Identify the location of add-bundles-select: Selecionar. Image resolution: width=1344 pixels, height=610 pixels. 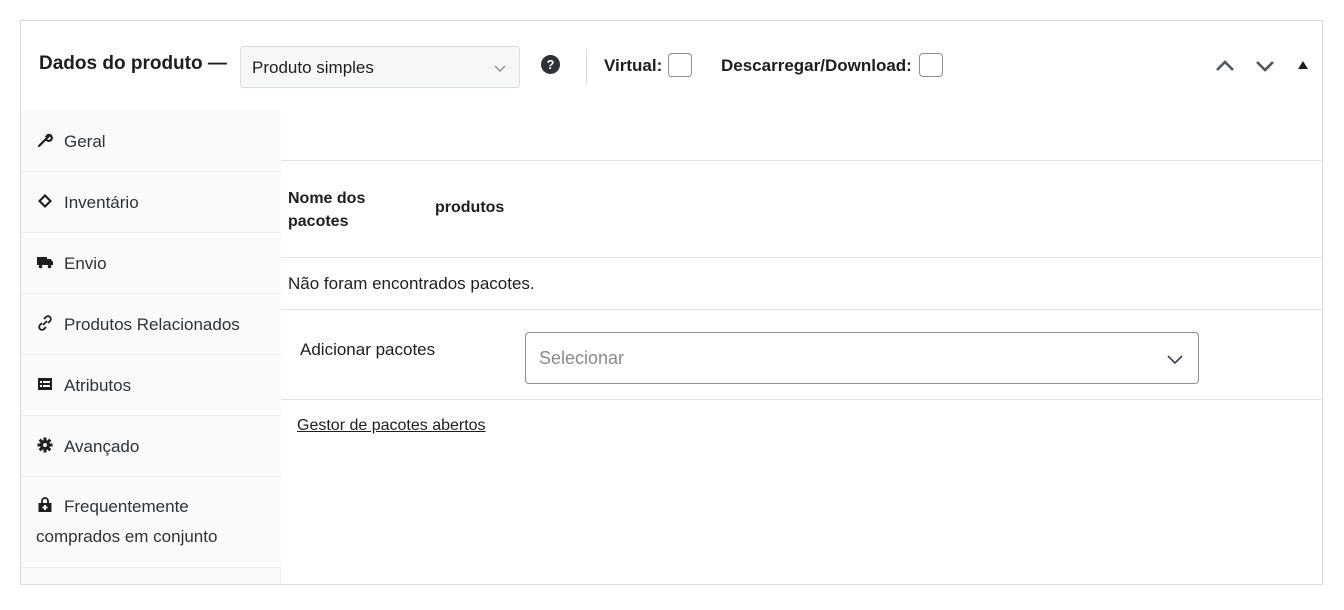
(862, 358).